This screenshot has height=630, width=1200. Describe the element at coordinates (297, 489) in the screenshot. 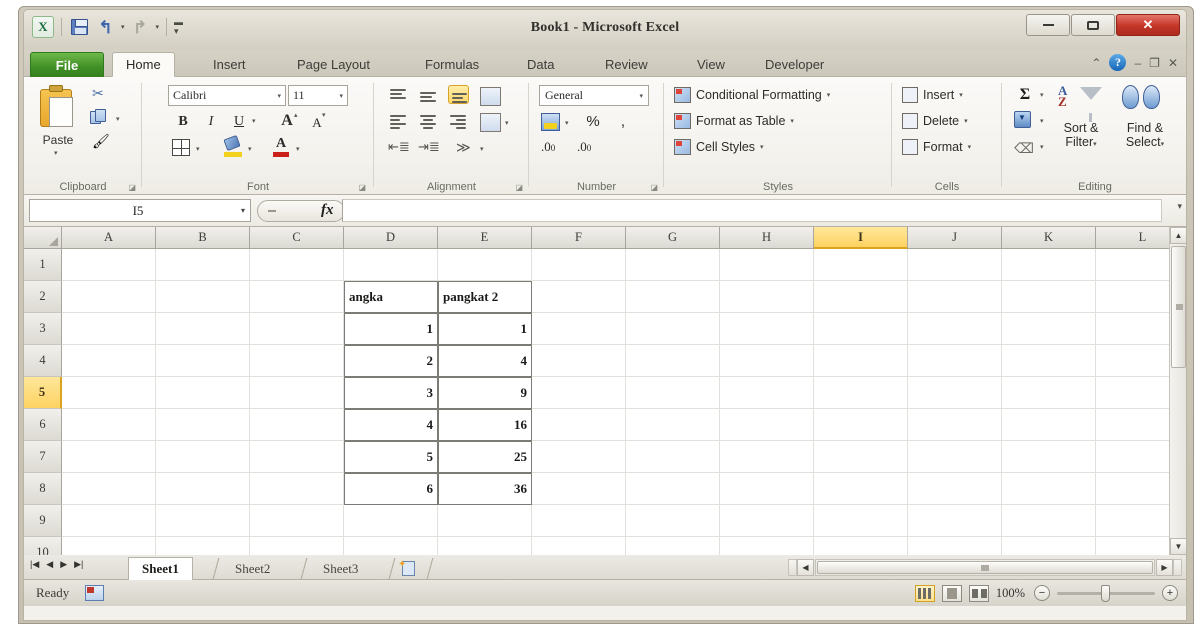

I see `cell-C8` at that location.